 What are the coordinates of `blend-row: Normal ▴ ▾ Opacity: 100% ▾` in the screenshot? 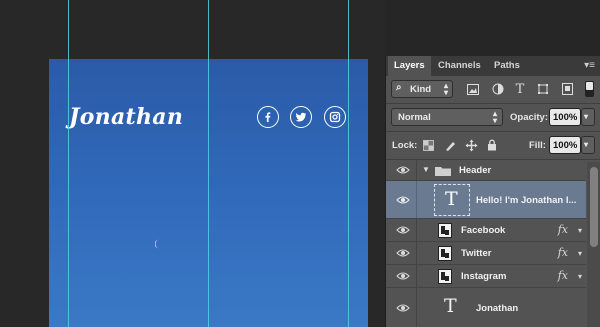 It's located at (493, 117).